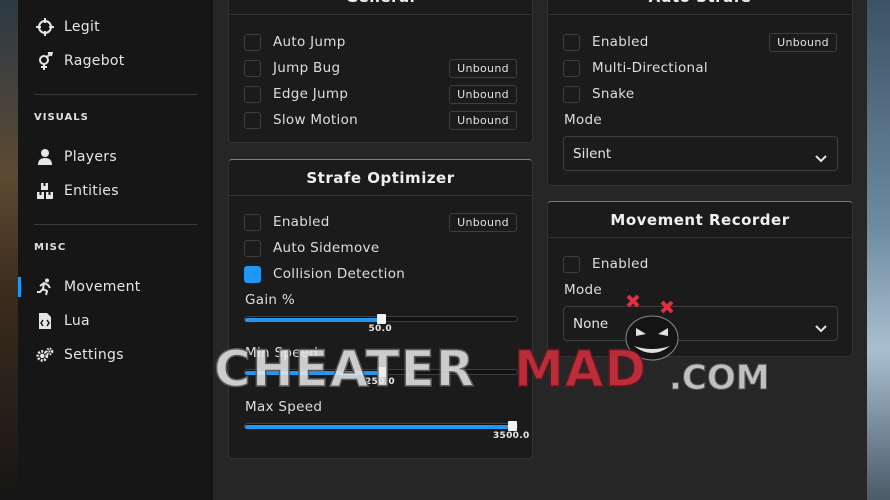 The image size is (890, 500). What do you see at coordinates (311, 94) in the screenshot?
I see `option-label: Edge Jump` at bounding box center [311, 94].